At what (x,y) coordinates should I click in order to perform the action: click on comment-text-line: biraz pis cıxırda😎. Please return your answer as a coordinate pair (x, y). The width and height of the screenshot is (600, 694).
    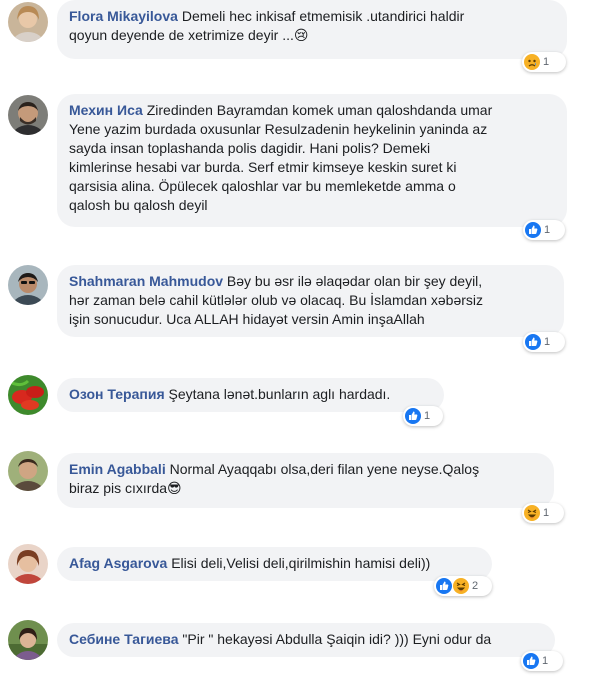
    Looking at the image, I should click on (125, 488).